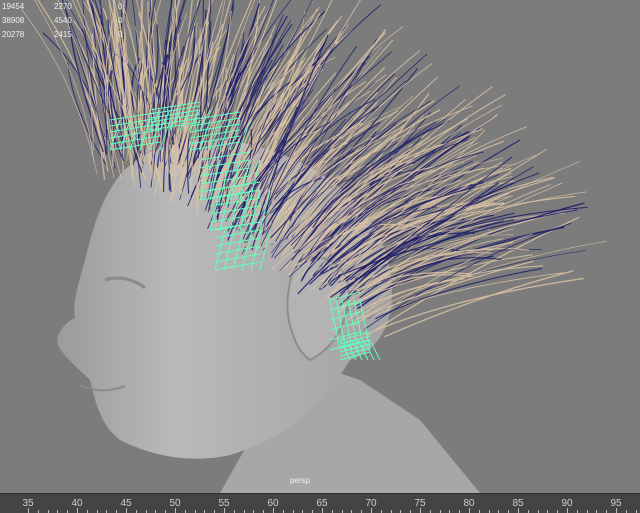 This screenshot has width=640, height=513. What do you see at coordinates (63, 34) in the screenshot?
I see `hud-value: 2415` at bounding box center [63, 34].